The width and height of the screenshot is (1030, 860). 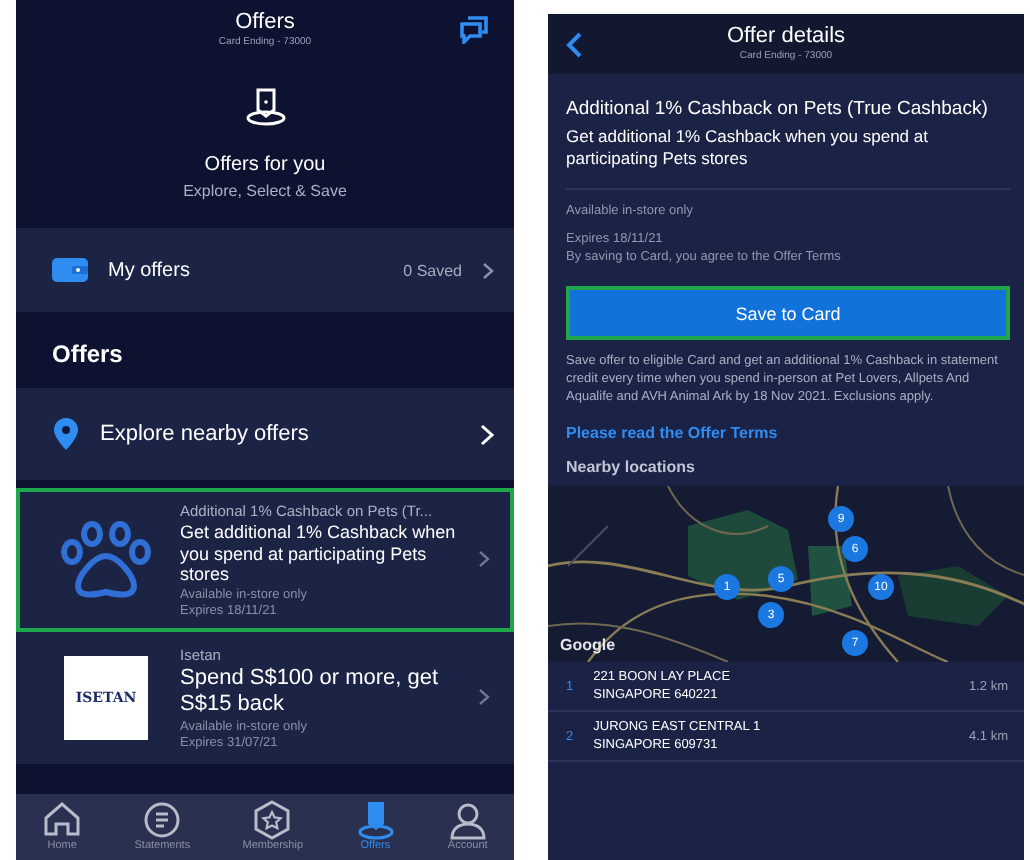 What do you see at coordinates (150, 270) in the screenshot?
I see `row-label: My offers` at bounding box center [150, 270].